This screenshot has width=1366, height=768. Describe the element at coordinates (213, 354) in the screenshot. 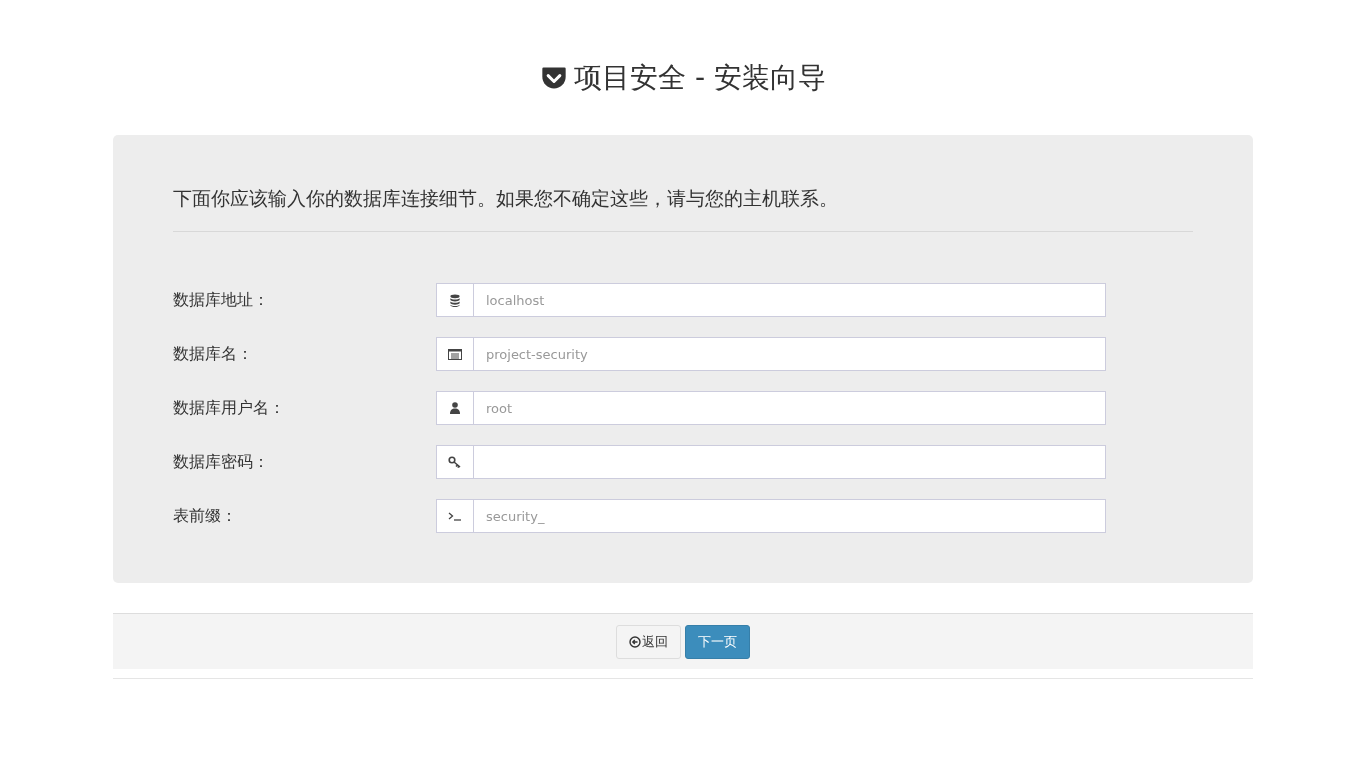

I see `field-label: 数据库名：` at that location.